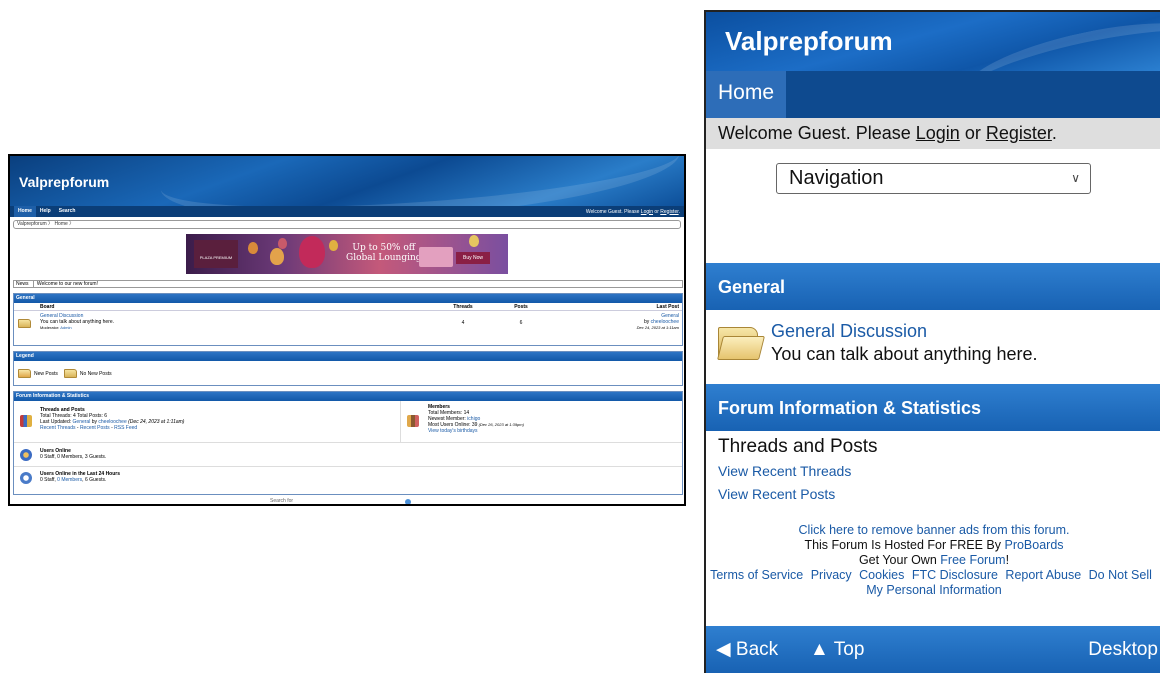 This screenshot has width=1160, height=673. Describe the element at coordinates (955, 575) in the screenshot. I see `ftc-disclosure-link: FTC Disclosure` at that location.